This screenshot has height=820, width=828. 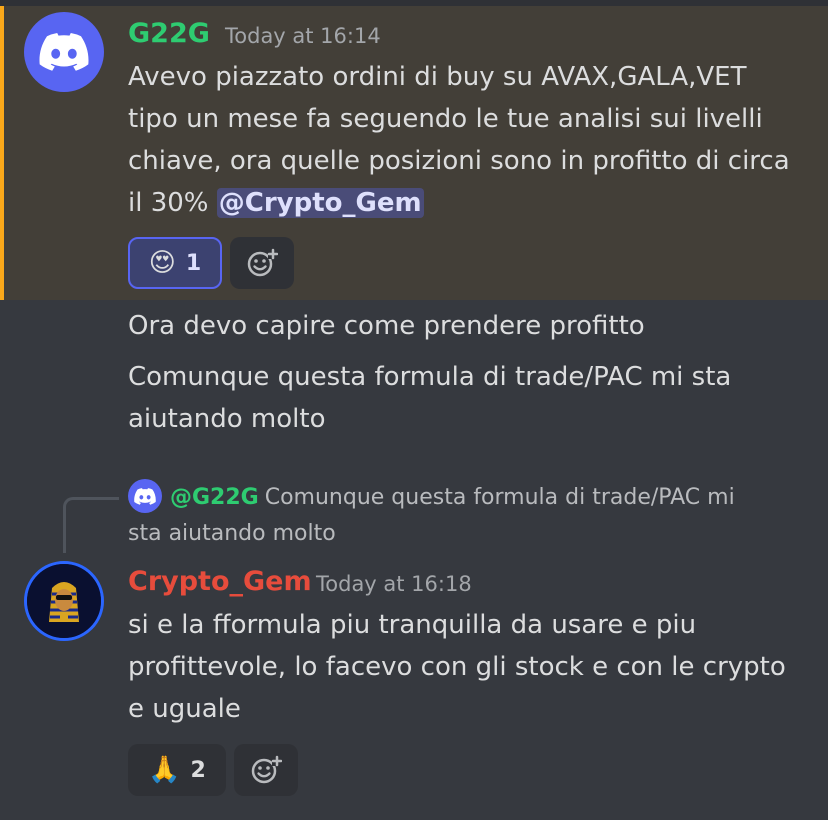 What do you see at coordinates (214, 497) in the screenshot?
I see `reply-username: @G22G` at bounding box center [214, 497].